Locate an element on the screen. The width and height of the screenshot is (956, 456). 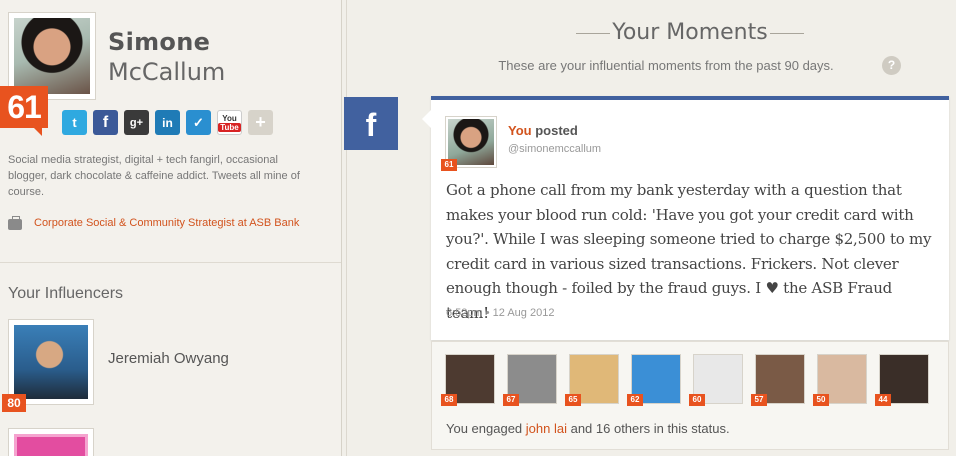
engaged-user: 44 is located at coordinates (902, 380).